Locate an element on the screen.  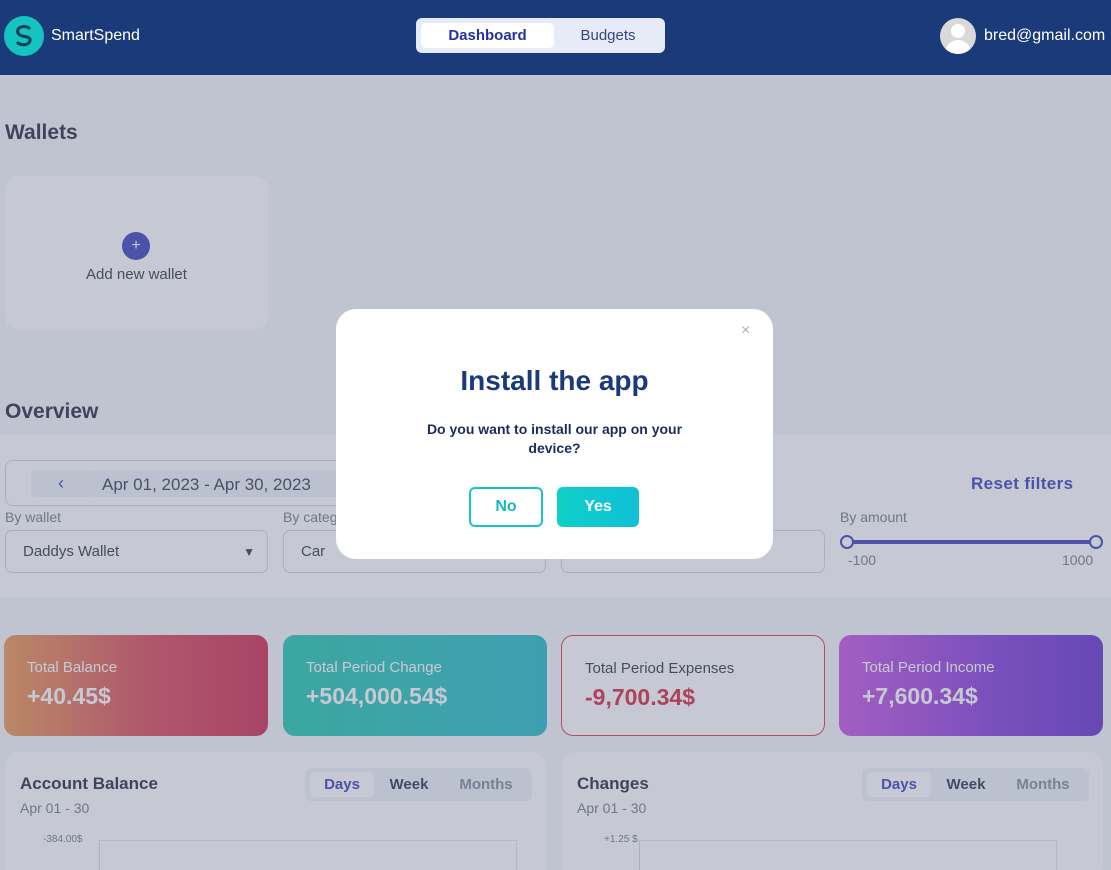
tab-budgets: Budgets is located at coordinates (608, 35).